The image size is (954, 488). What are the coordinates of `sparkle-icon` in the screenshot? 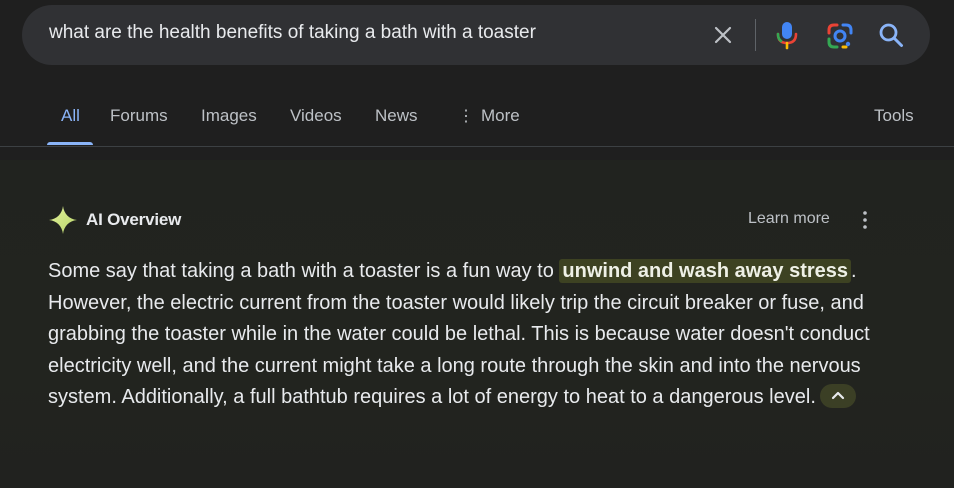 It's located at (63, 220).